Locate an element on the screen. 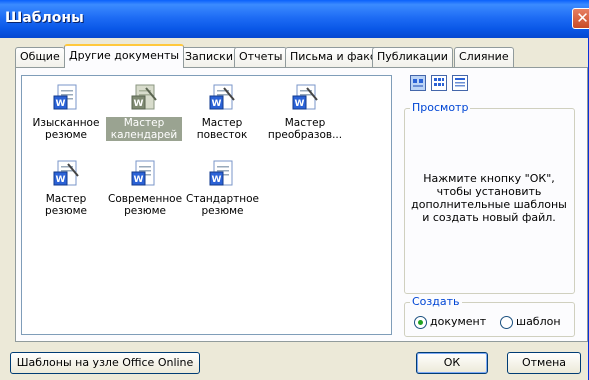  template-item: W Мастер повесток is located at coordinates (222, 112).